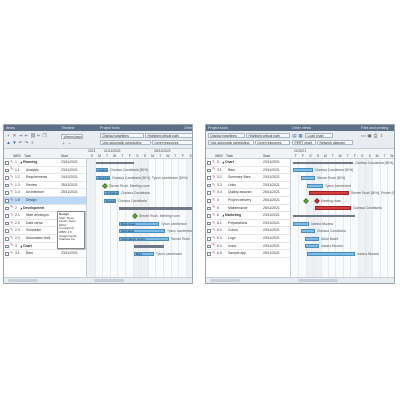 The width and height of the screenshot is (400, 400). What do you see at coordinates (111, 193) in the screenshot?
I see `task-bar-architecture: Architecture` at bounding box center [111, 193].